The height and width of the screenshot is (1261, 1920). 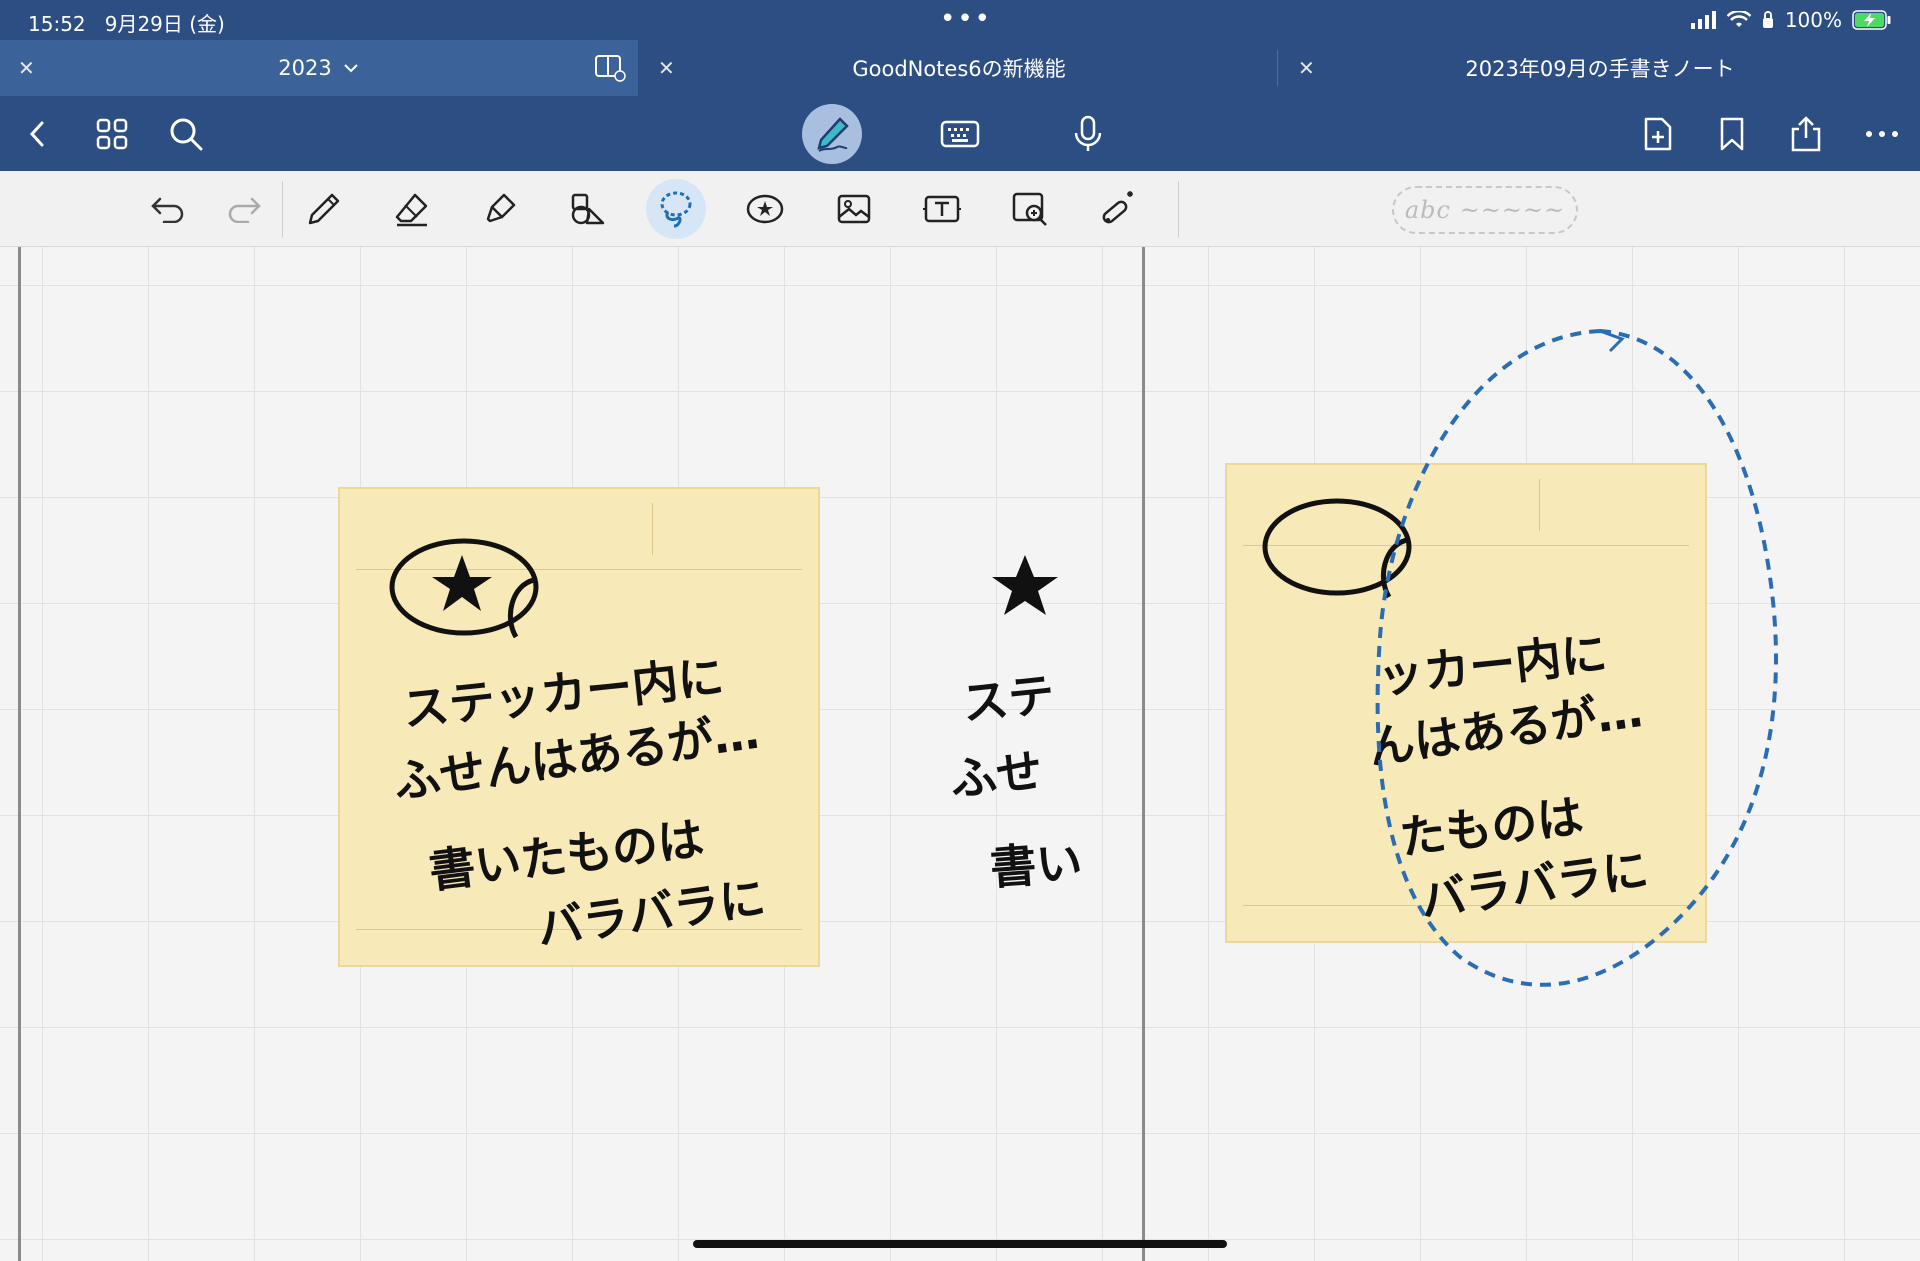 I want to click on battery-charging-icon, so click(x=1871, y=20).